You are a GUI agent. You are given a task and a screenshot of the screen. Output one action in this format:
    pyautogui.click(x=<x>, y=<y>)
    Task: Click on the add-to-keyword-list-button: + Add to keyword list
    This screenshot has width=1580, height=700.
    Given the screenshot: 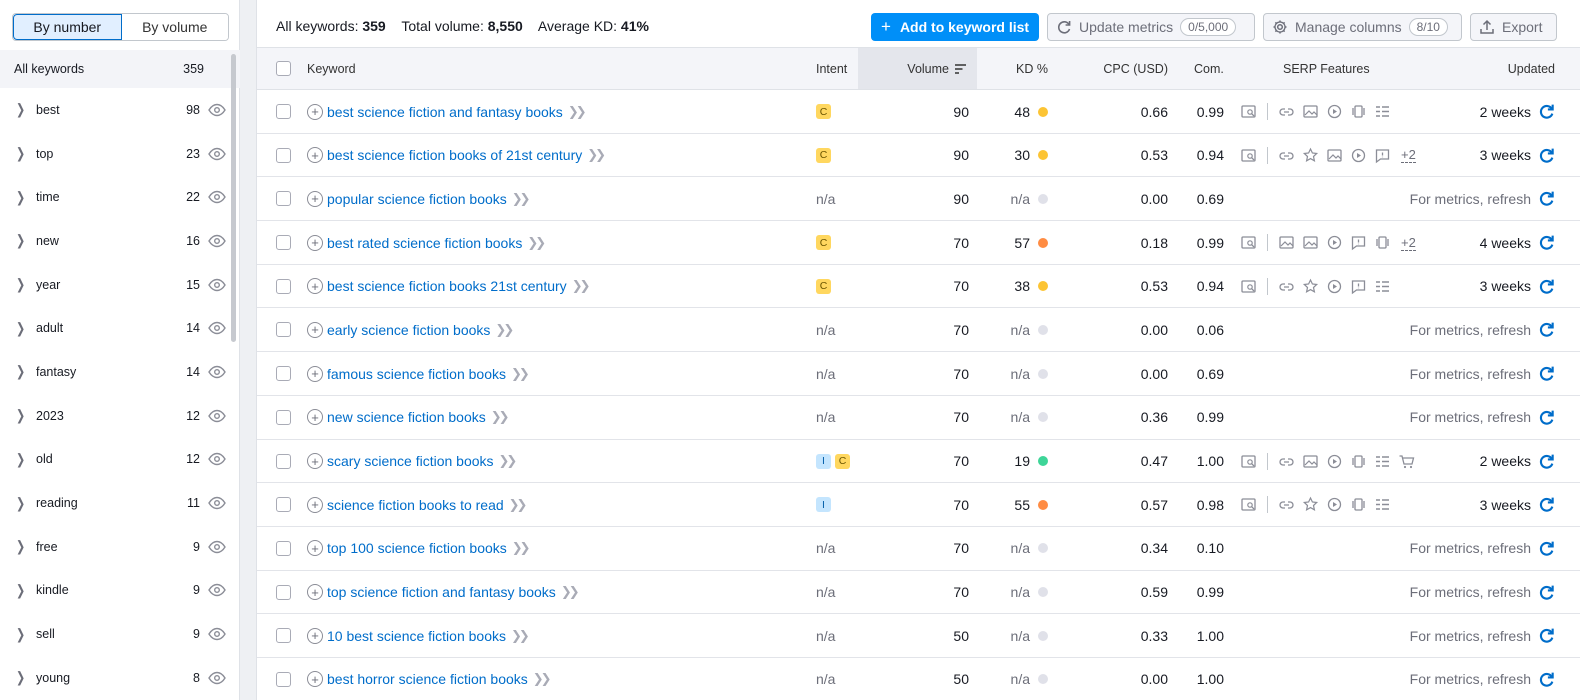 What is the action you would take?
    pyautogui.click(x=955, y=27)
    